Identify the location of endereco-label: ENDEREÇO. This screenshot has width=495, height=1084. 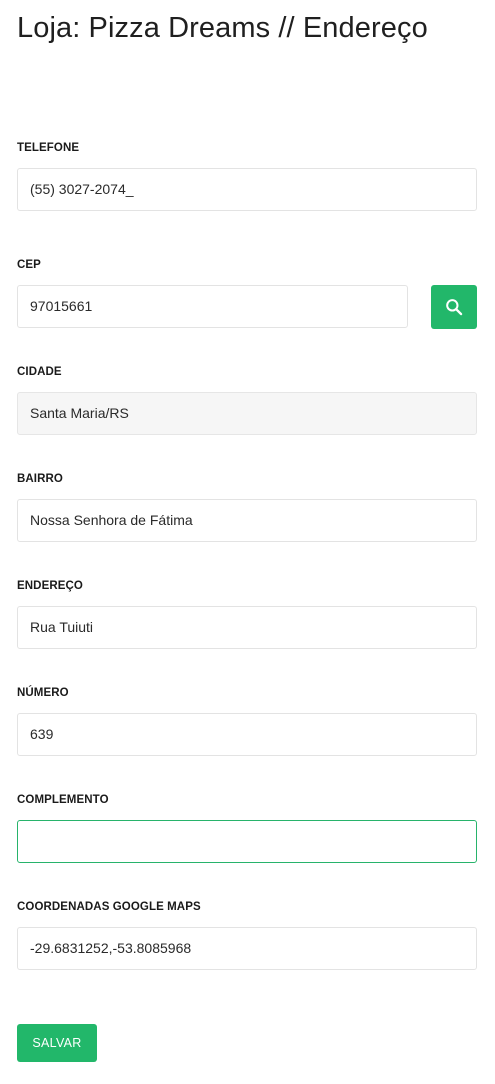
(50, 586).